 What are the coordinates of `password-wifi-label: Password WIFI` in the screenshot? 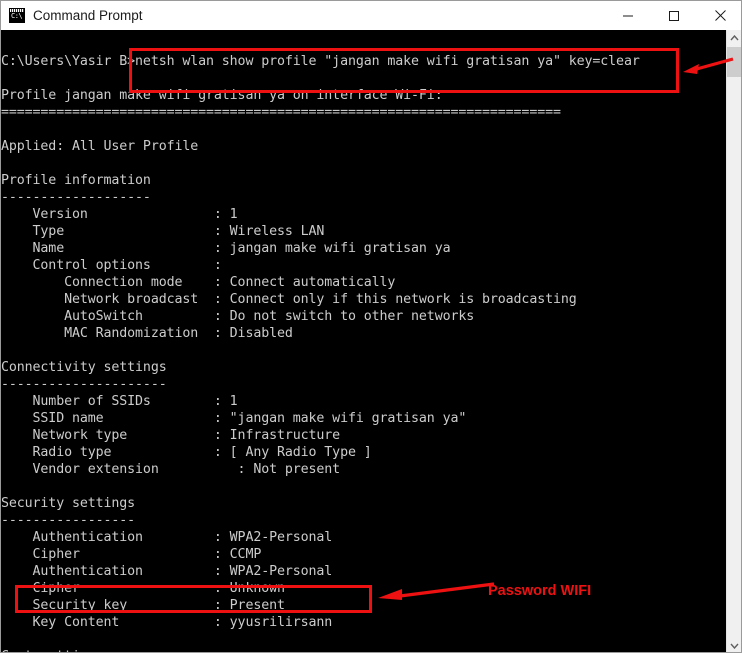 It's located at (540, 591).